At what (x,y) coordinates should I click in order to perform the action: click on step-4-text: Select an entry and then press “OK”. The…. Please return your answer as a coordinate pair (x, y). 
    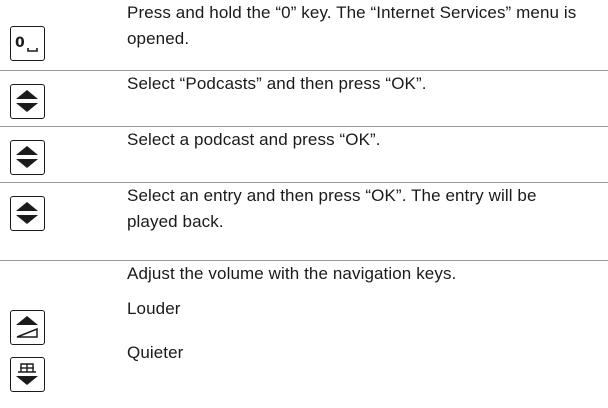
    Looking at the image, I should click on (332, 208).